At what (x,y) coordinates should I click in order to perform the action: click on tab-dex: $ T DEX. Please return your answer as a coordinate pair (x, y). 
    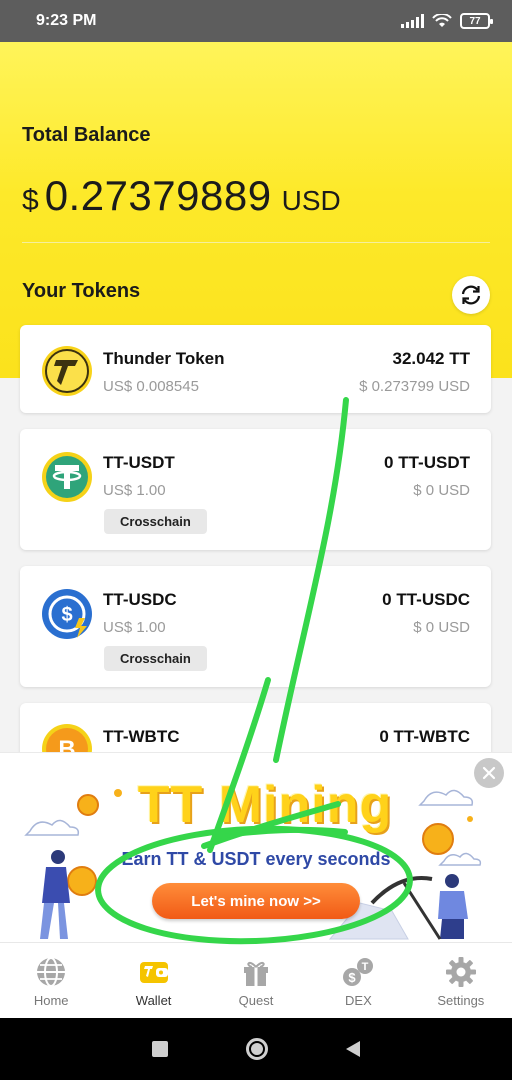
    Looking at the image, I should click on (358, 980).